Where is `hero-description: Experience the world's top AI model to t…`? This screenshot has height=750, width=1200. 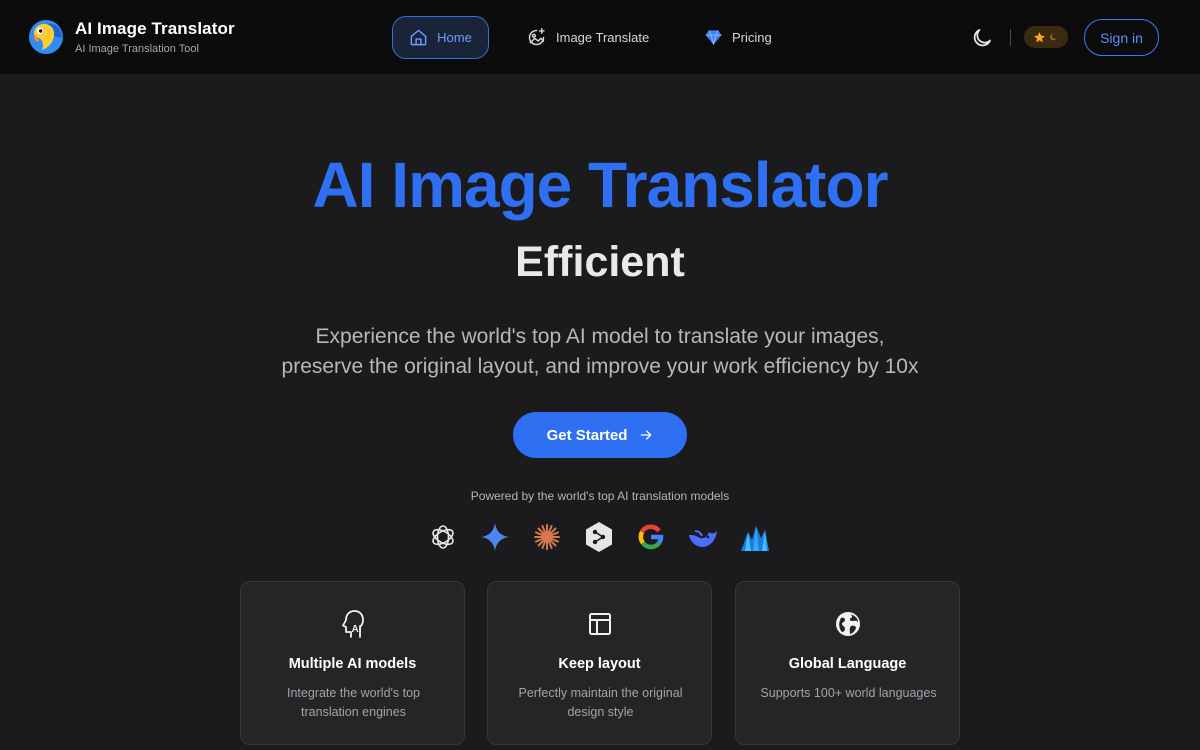
hero-description: Experience the world's top AI model to t… is located at coordinates (600, 352).